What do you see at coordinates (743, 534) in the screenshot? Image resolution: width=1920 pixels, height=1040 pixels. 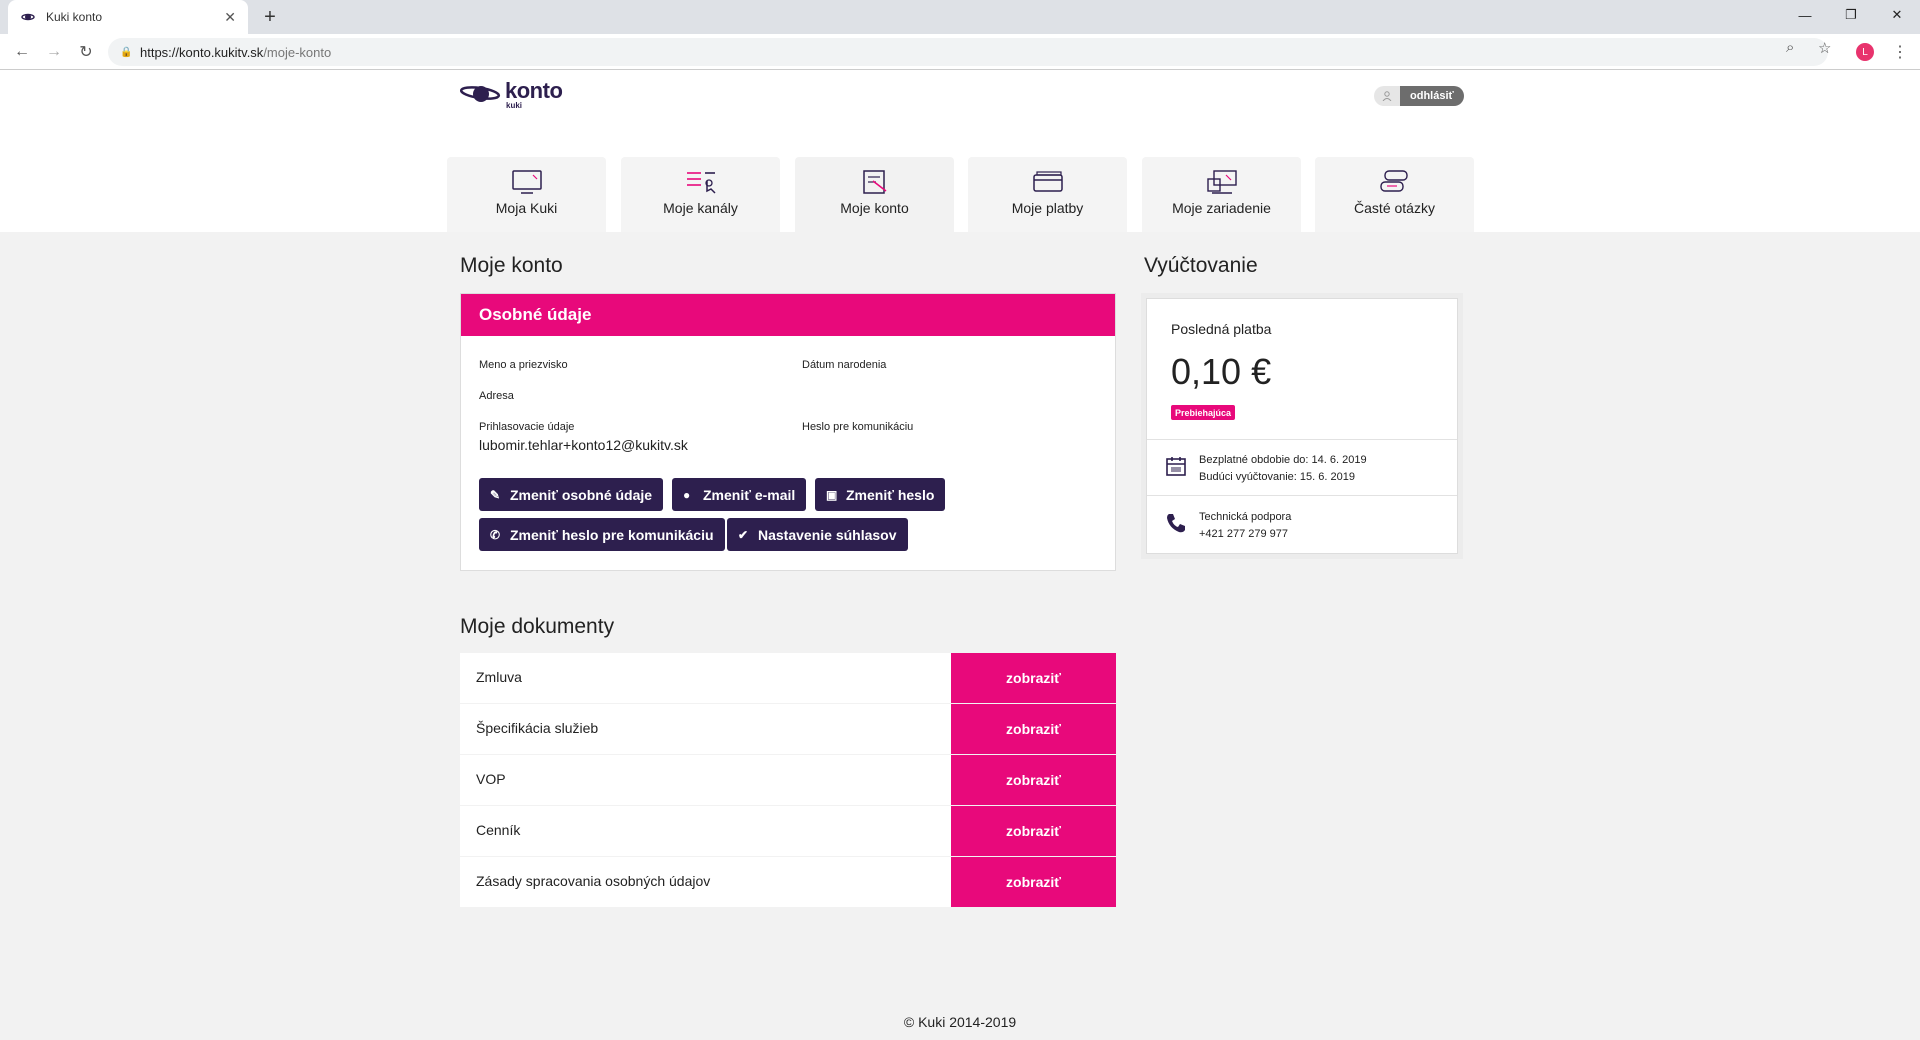 I see `check-icon: ✔` at bounding box center [743, 534].